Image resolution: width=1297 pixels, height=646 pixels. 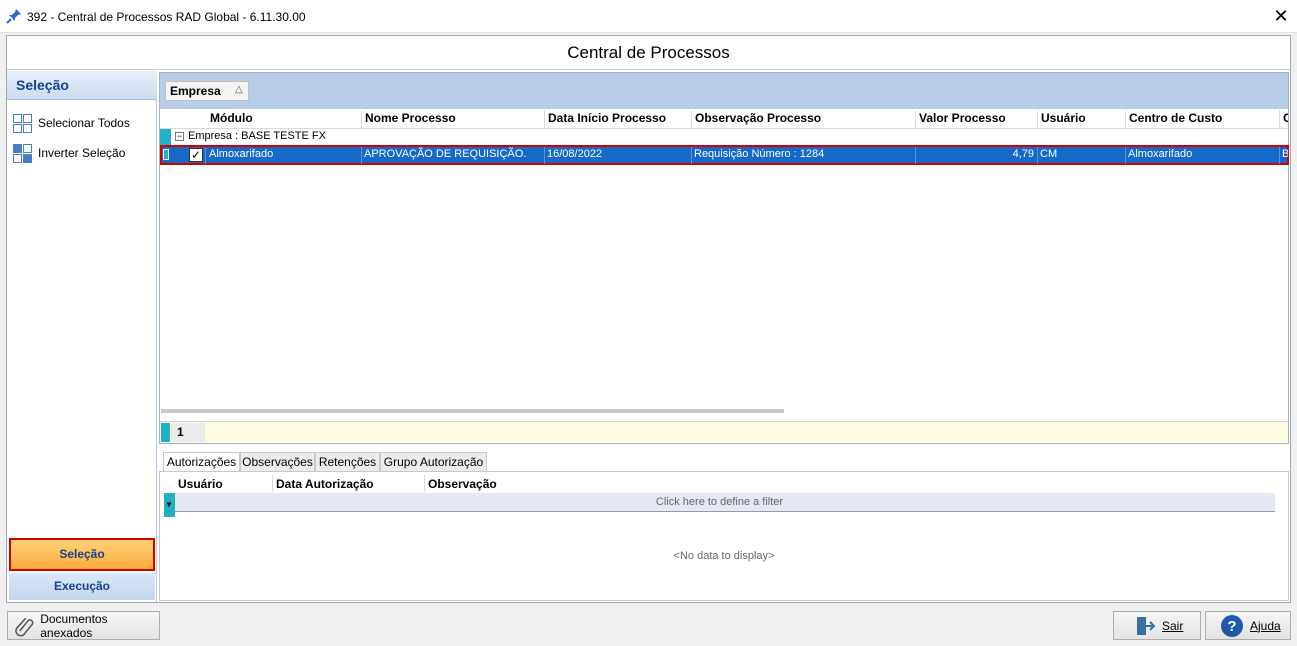 What do you see at coordinates (201, 462) in the screenshot?
I see `tab-autorizacoes: Autorizações` at bounding box center [201, 462].